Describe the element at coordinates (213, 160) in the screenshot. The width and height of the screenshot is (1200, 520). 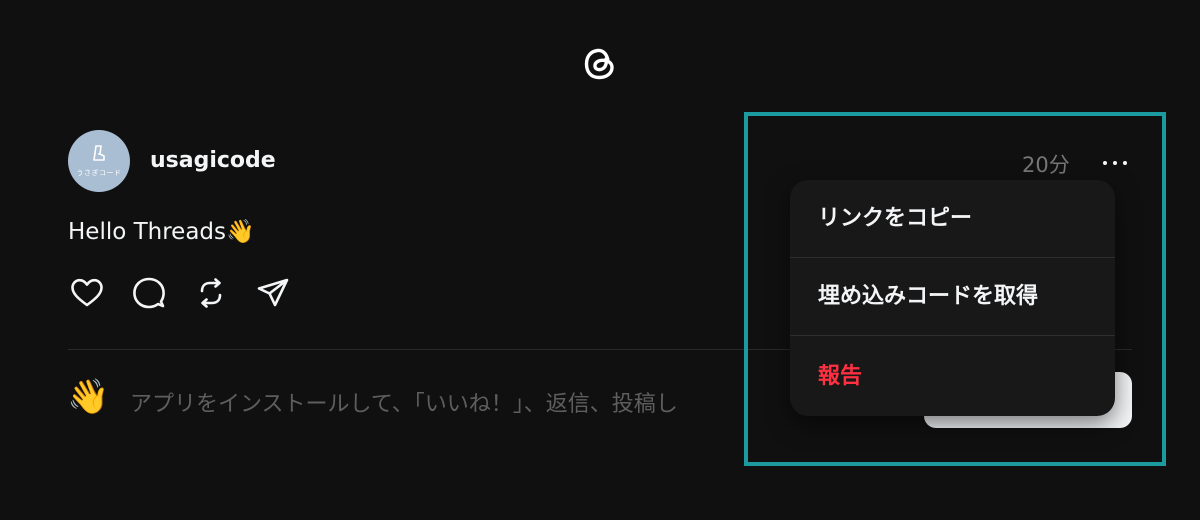
I see `username: usagicode` at that location.